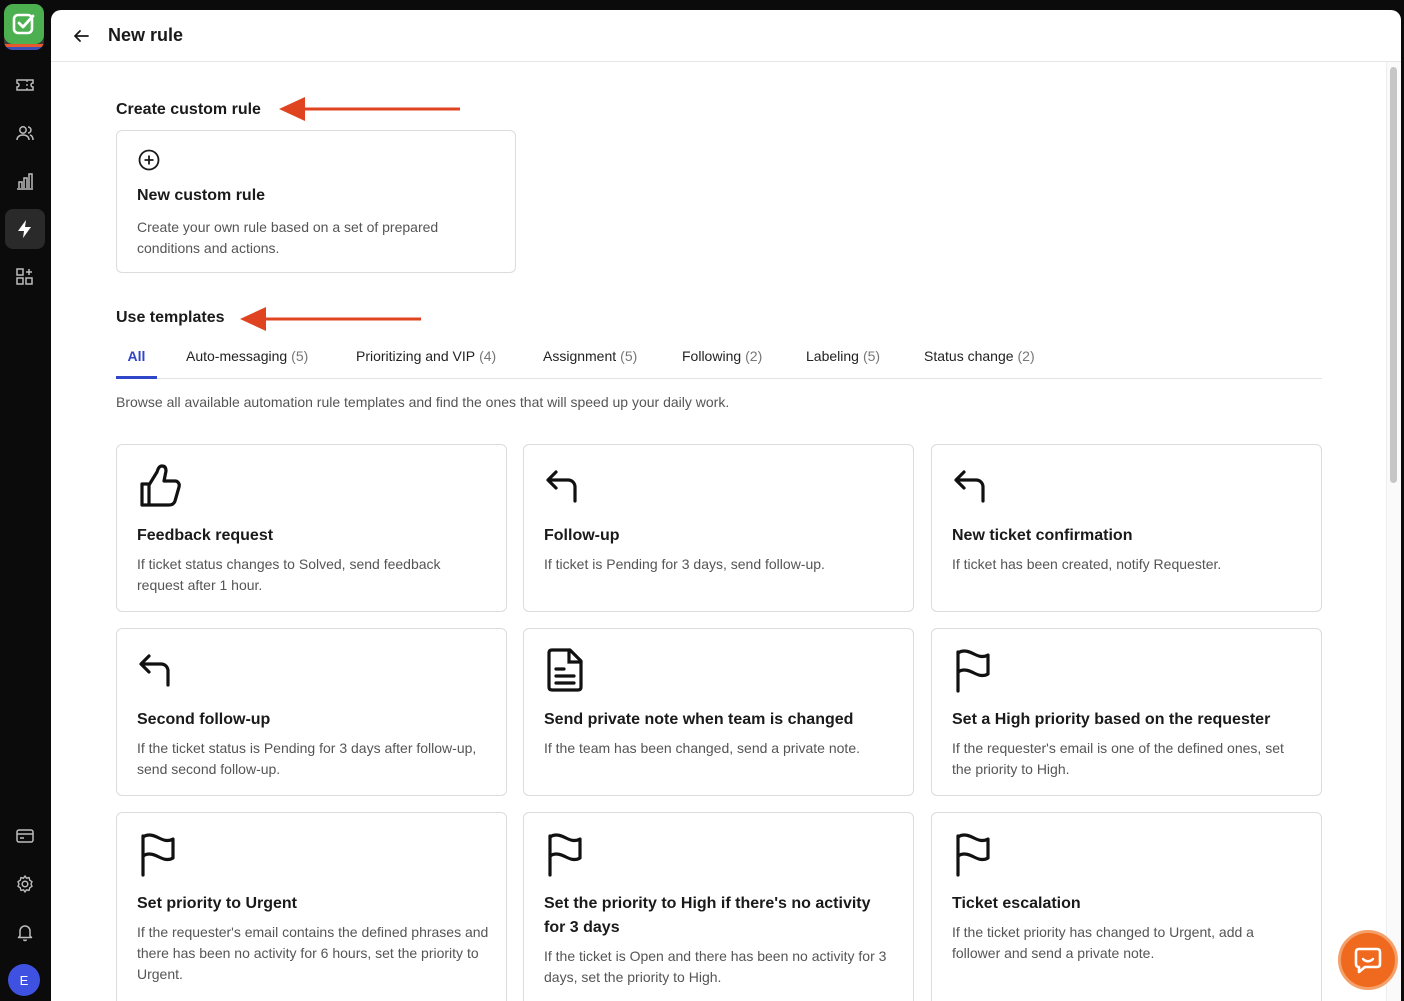 The height and width of the screenshot is (1001, 1404). Describe the element at coordinates (24, 27) in the screenshot. I see `app-logo` at that location.